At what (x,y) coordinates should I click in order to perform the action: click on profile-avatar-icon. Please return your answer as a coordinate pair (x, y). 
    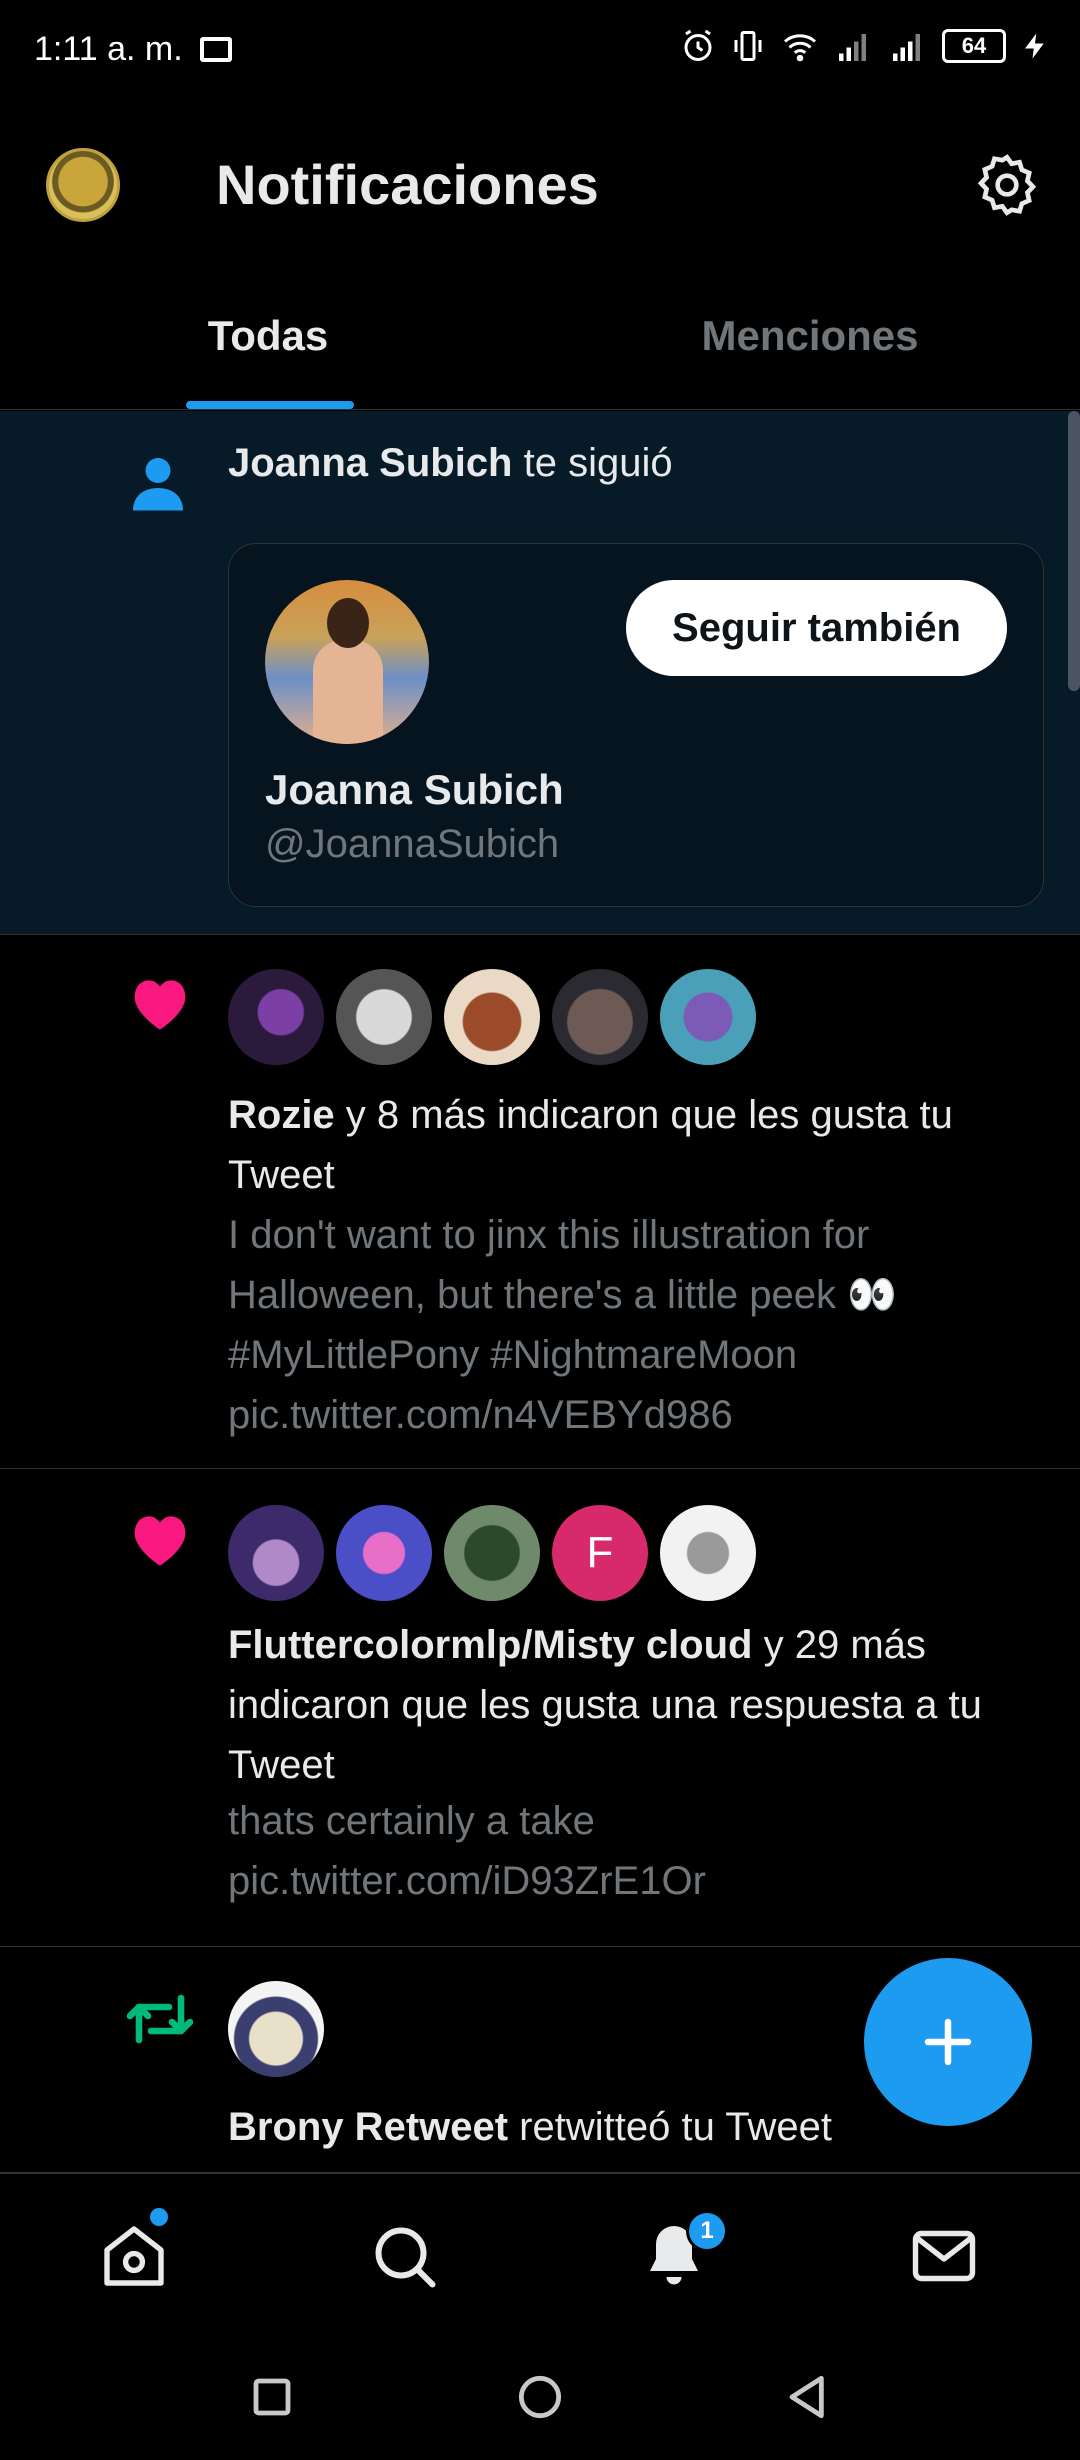
    Looking at the image, I should click on (83, 185).